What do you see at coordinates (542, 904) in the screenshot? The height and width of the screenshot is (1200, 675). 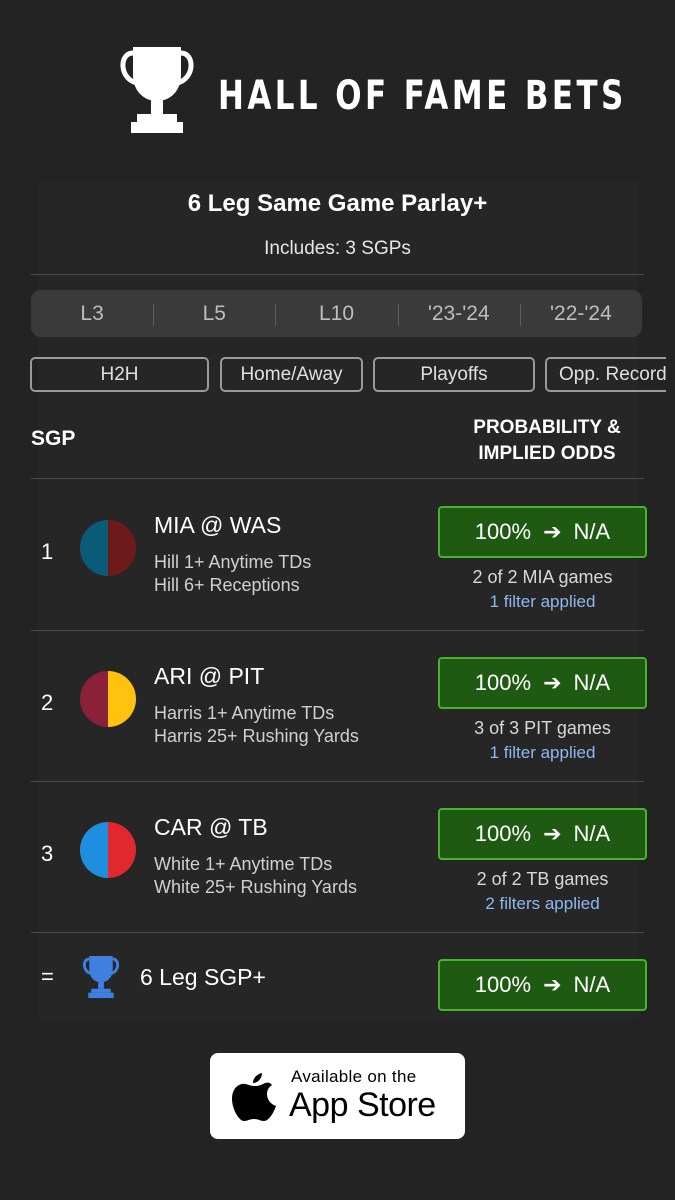 I see `filters-applied-link: 2 filters applied` at bounding box center [542, 904].